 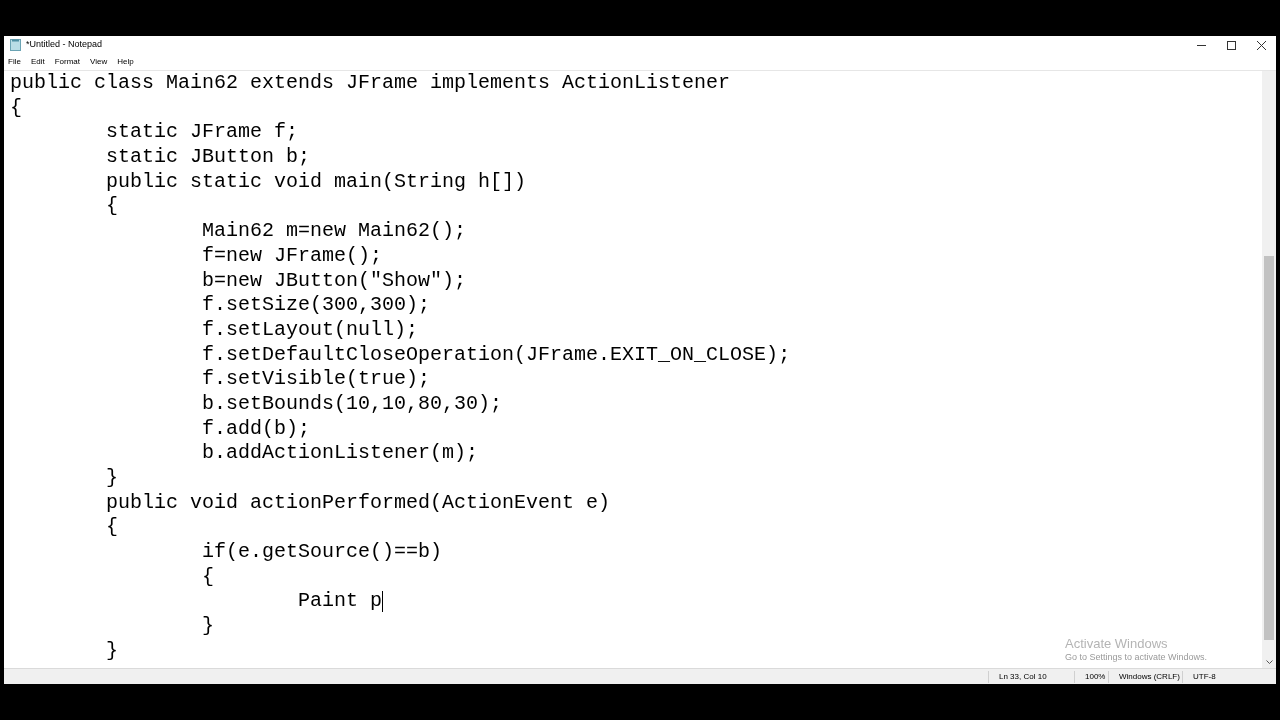 I want to click on code-line: Main62 m=new Main62();, so click(x=334, y=231).